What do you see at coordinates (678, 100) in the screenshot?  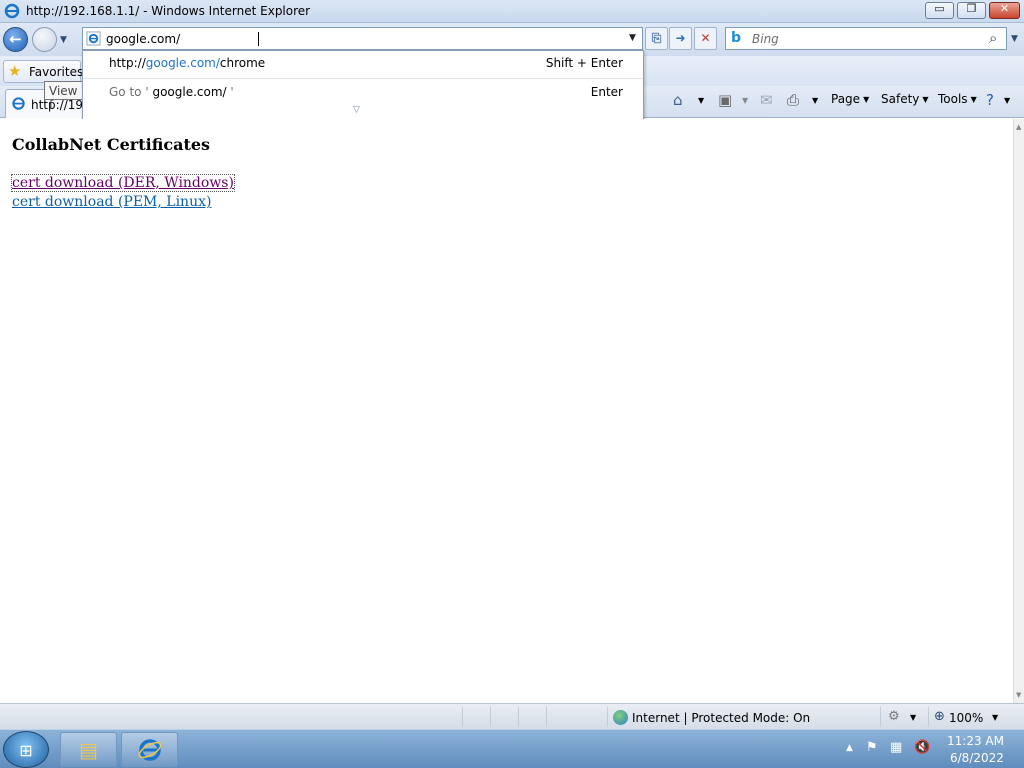 I see `home-icon: ⌂` at bounding box center [678, 100].